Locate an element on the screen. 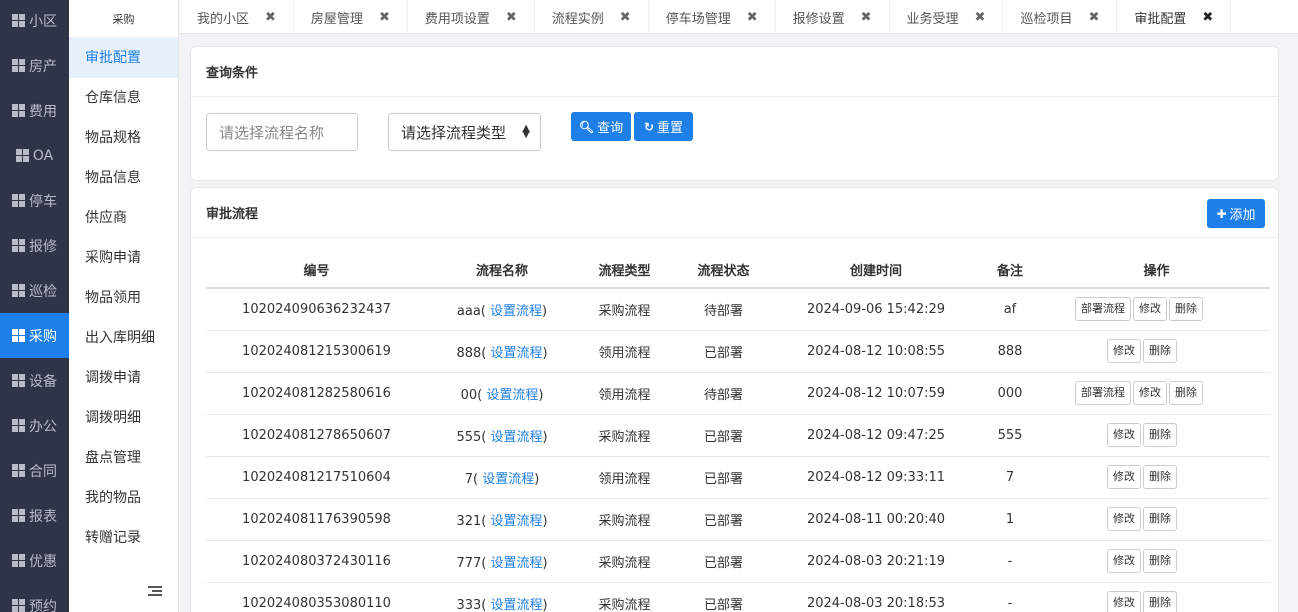  tab-item: 房屋管理 ✖ is located at coordinates (351, 17).